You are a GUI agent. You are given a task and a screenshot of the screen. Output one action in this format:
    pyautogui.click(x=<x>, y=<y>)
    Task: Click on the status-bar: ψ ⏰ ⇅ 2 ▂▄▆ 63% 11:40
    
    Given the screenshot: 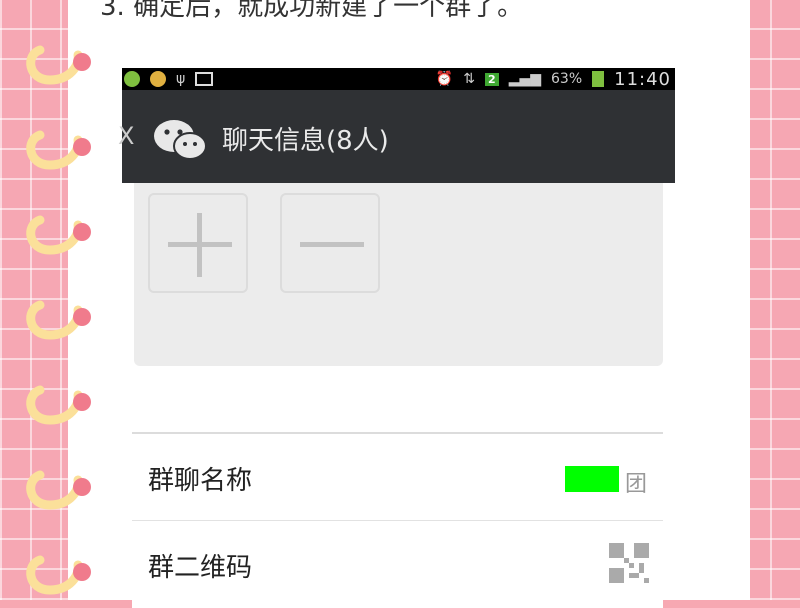 What is the action you would take?
    pyautogui.click(x=398, y=79)
    